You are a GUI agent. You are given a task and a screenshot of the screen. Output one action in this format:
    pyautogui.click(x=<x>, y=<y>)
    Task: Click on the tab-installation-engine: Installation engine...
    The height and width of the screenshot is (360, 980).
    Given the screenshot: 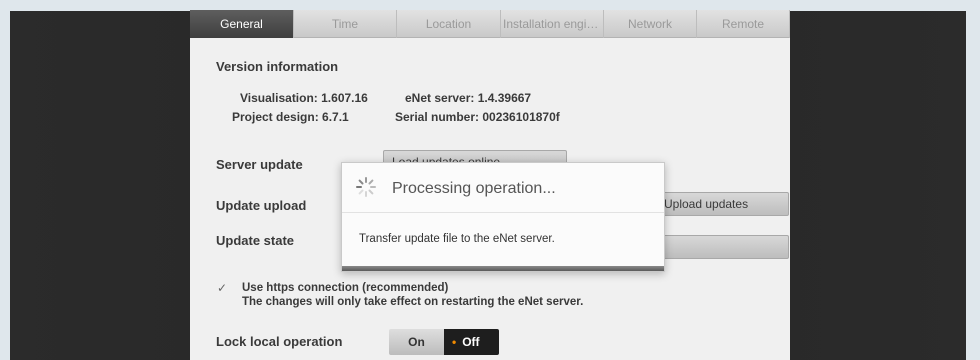 What is the action you would take?
    pyautogui.click(x=552, y=24)
    